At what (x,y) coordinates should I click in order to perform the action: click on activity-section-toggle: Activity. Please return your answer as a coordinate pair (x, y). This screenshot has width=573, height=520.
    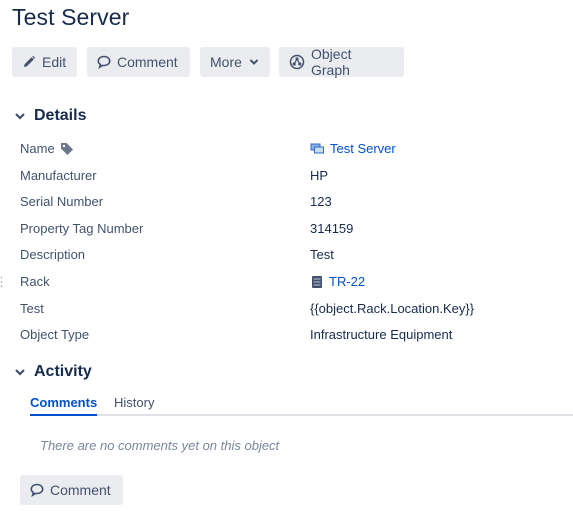
    Looking at the image, I should click on (53, 372).